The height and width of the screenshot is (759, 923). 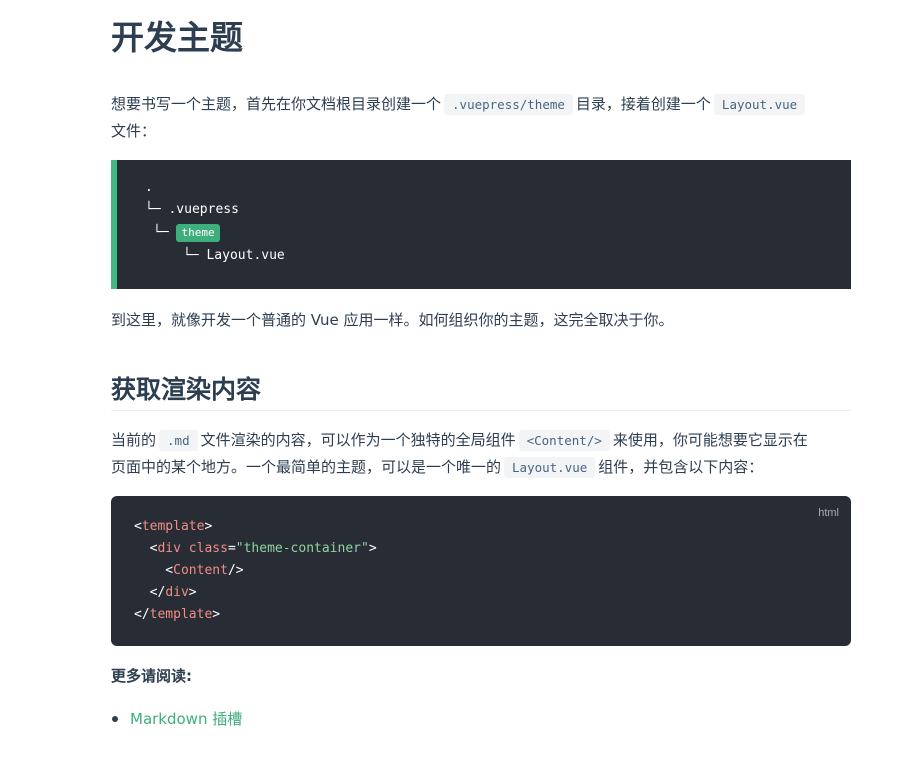 What do you see at coordinates (235, 570) in the screenshot?
I see `code-punct: />` at bounding box center [235, 570].